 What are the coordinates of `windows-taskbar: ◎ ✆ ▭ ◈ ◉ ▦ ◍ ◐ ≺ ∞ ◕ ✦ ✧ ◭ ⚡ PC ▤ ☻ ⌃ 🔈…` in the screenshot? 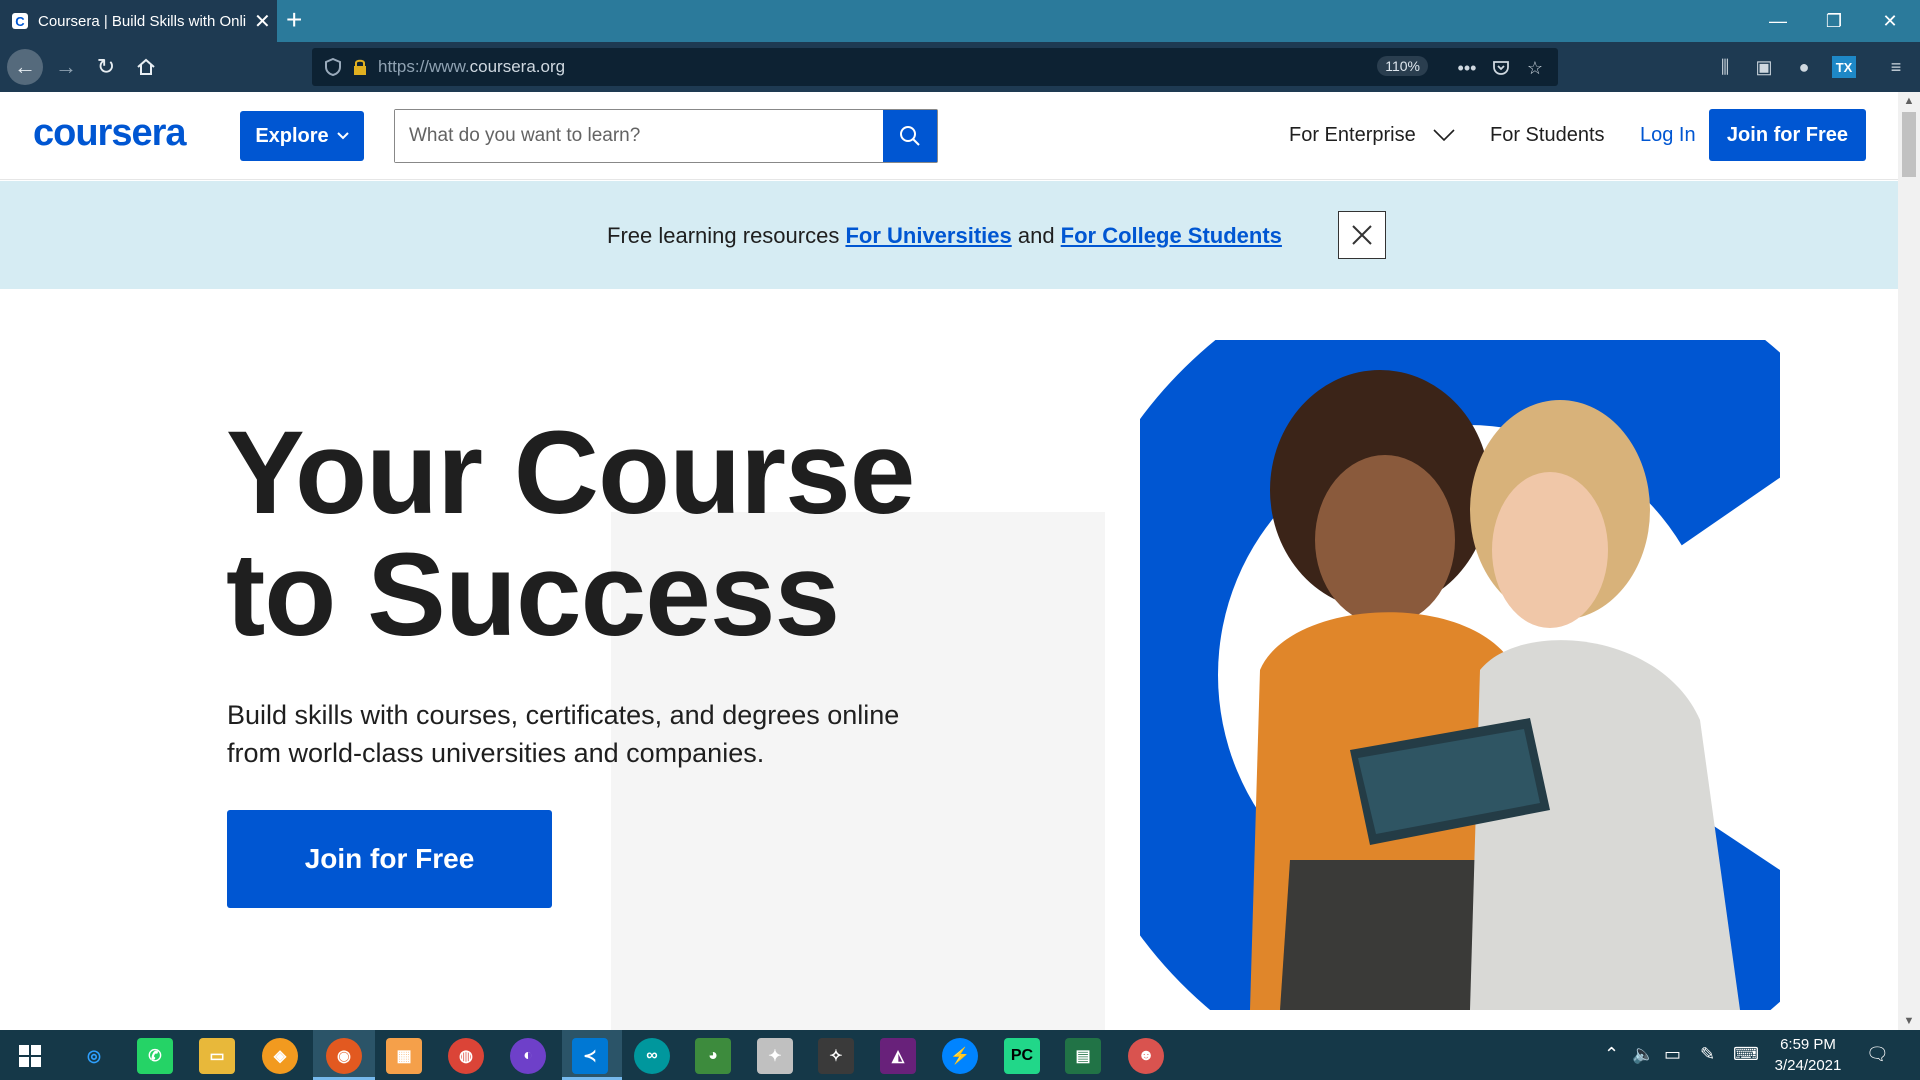 It's located at (960, 1055).